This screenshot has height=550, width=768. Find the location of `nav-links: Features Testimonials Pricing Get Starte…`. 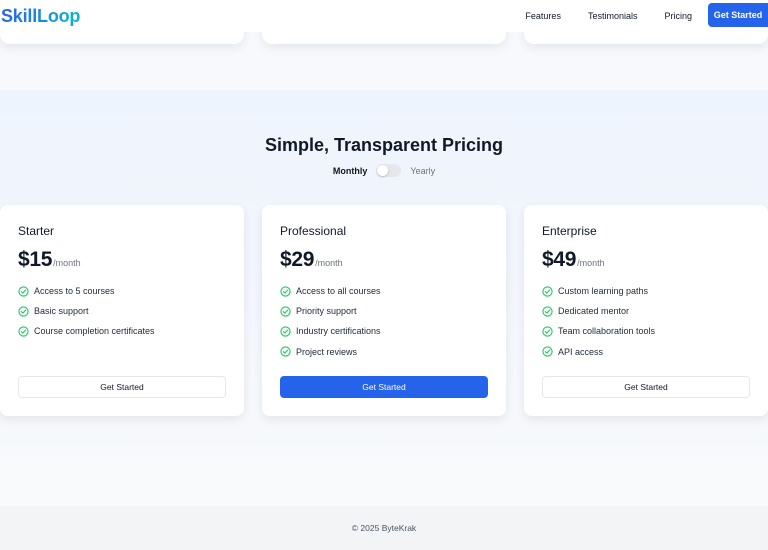

nav-links: Features Testimonials Pricing Get Starte… is located at coordinates (633, 16).